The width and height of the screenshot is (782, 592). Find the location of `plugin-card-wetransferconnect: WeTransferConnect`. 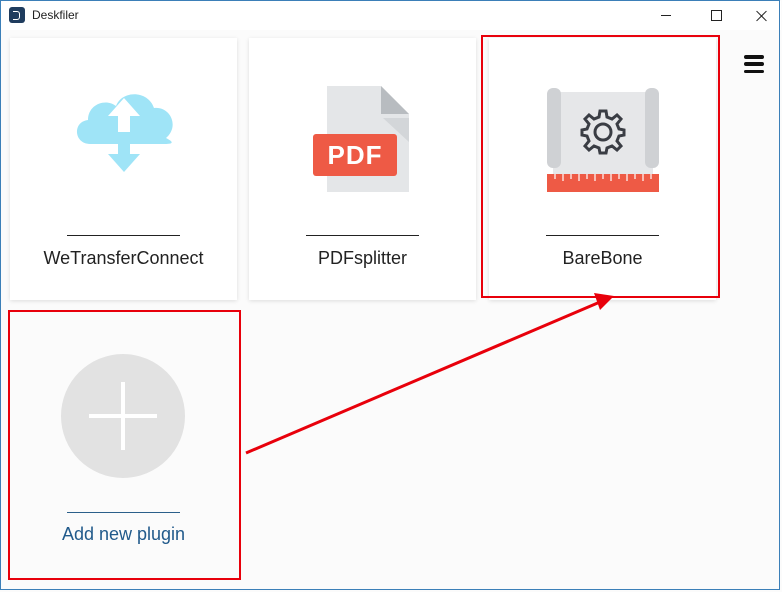

plugin-card-wetransferconnect: WeTransferConnect is located at coordinates (123, 169).